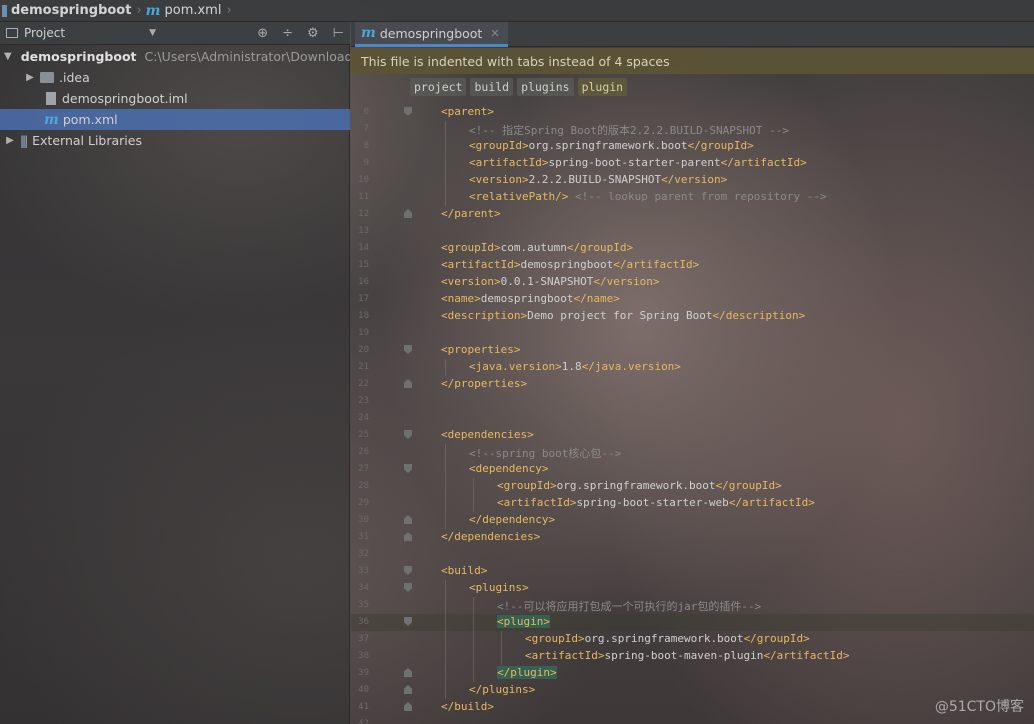 This screenshot has height=724, width=1034. Describe the element at coordinates (502, 689) in the screenshot. I see `code-text: </plugins>` at that location.